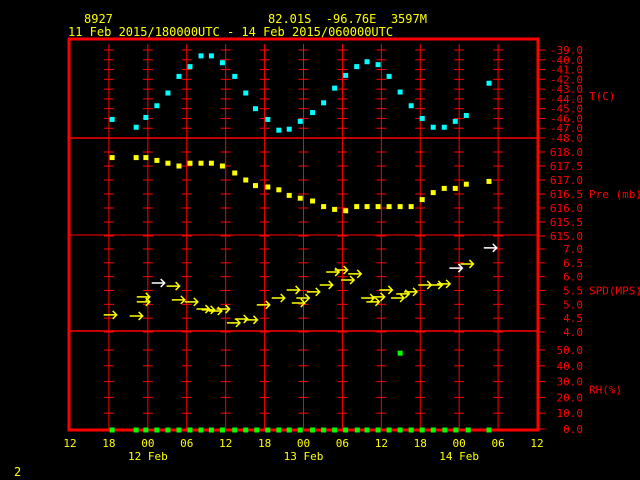 This screenshot has height=480, width=640. Describe the element at coordinates (304, 456) in the screenshot. I see `day-label: 13 Feb` at that location.